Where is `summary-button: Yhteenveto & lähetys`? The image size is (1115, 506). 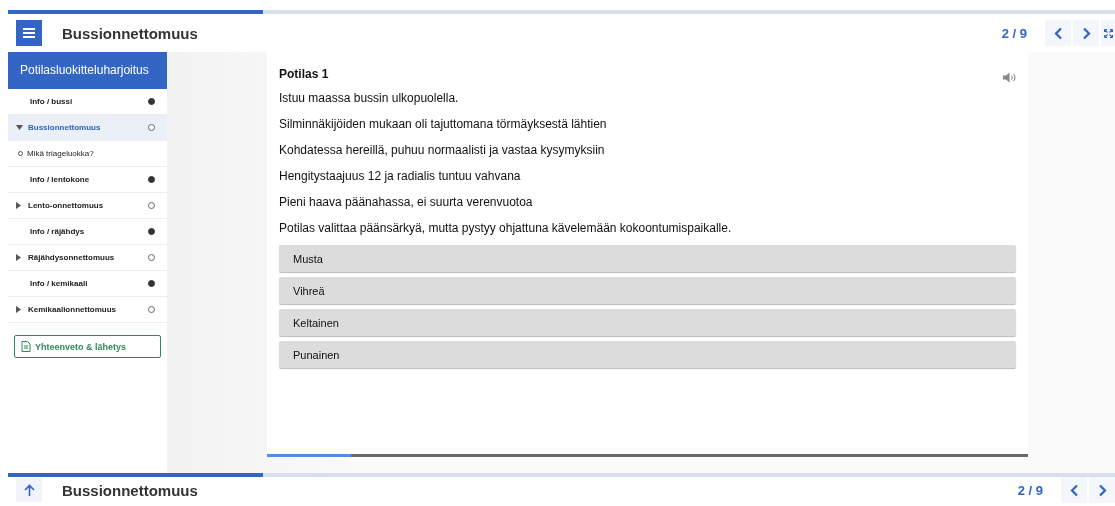
summary-button: Yhteenveto & lähetys is located at coordinates (87, 346).